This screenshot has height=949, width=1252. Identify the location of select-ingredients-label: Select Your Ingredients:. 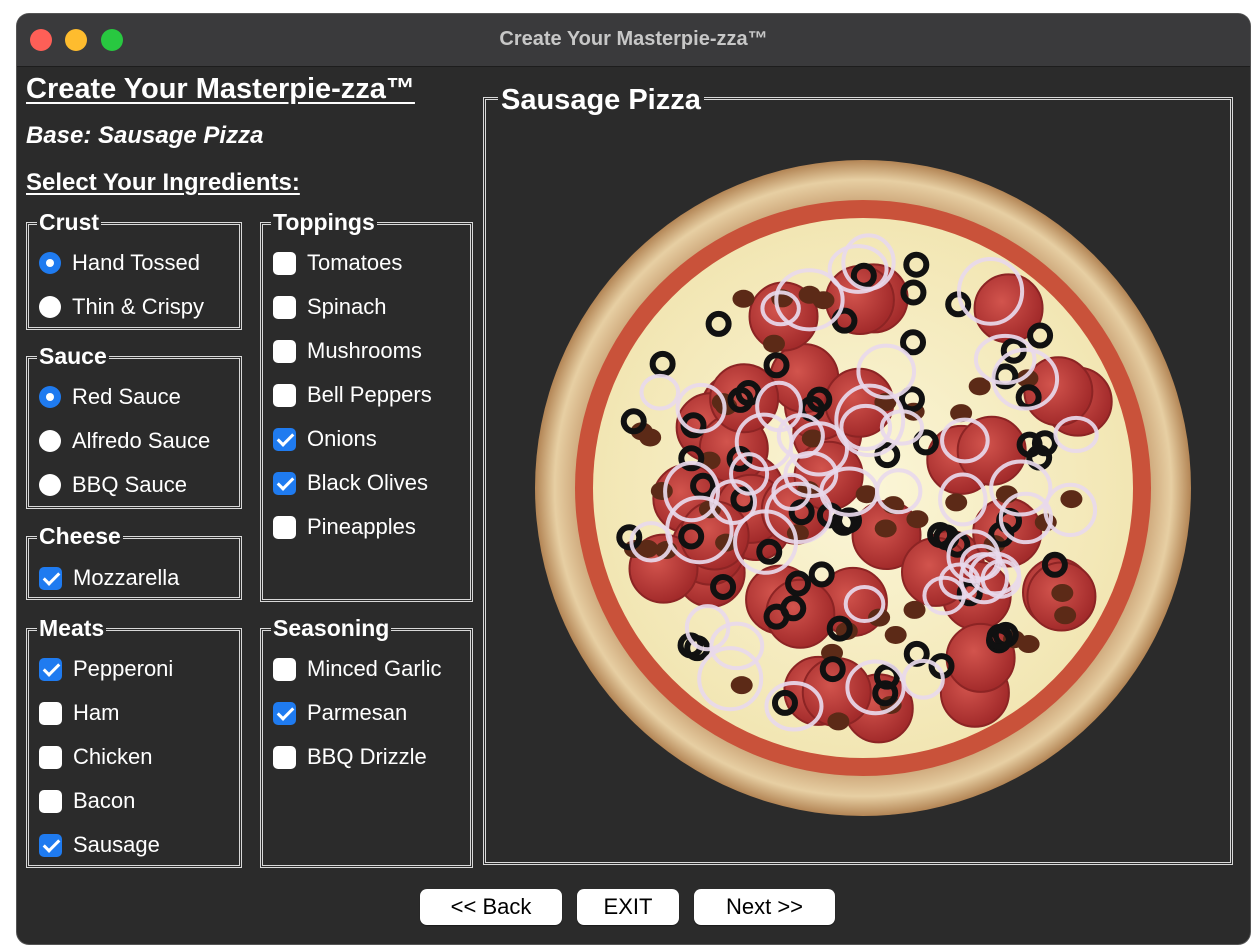
(163, 182).